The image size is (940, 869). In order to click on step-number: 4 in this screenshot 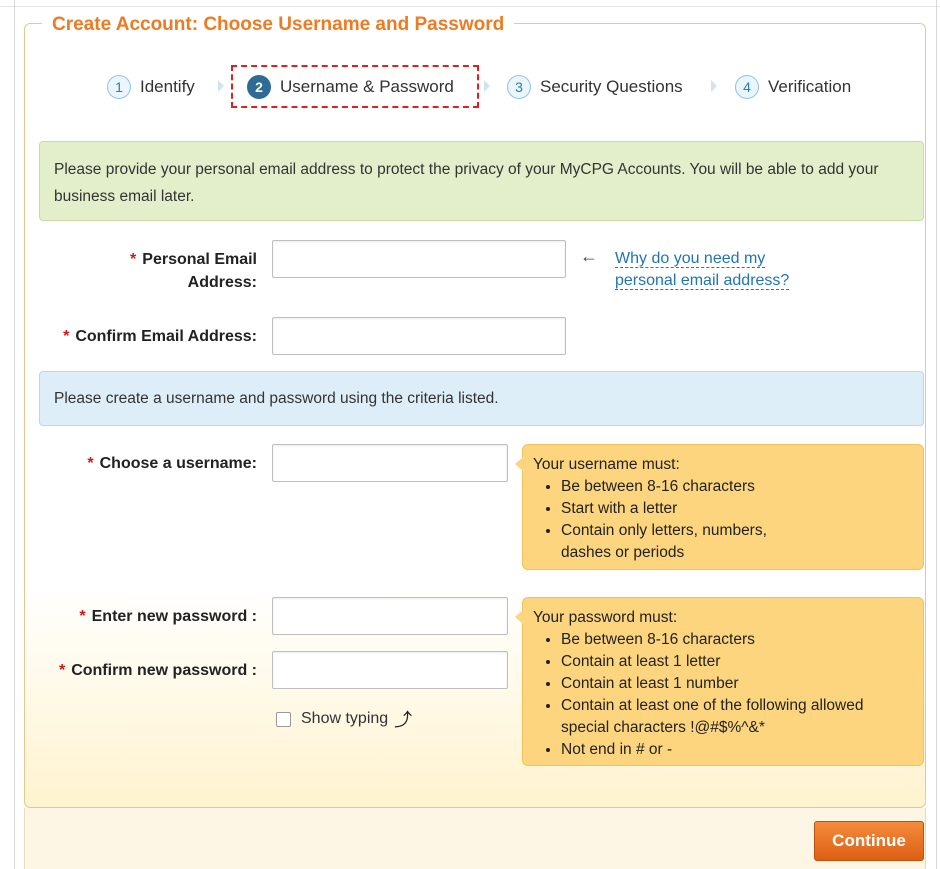, I will do `click(747, 87)`.